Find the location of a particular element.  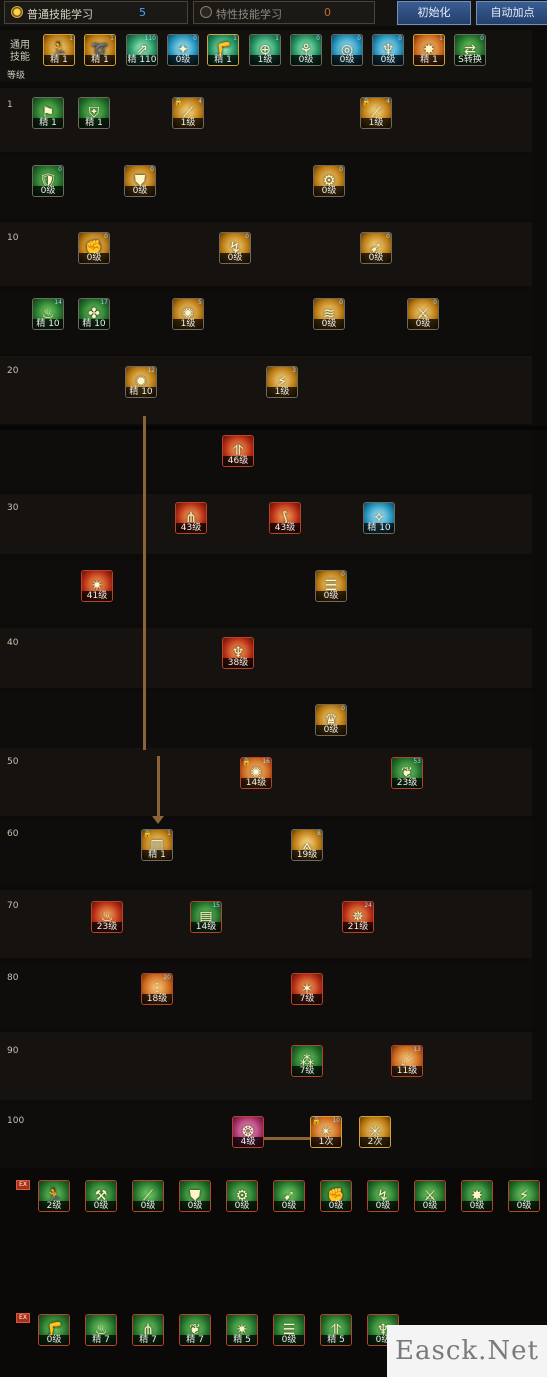

general-skill-8: ◎ 0 0级 is located at coordinates (347, 50).